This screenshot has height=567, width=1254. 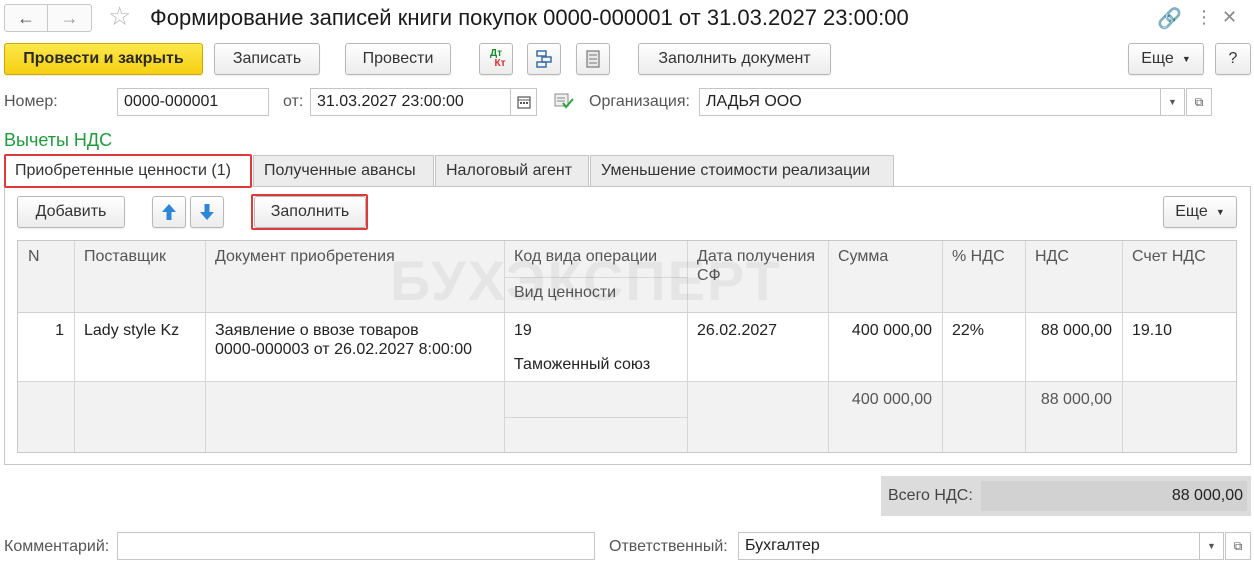 I want to click on add-row-button: Добавить, so click(x=71, y=212).